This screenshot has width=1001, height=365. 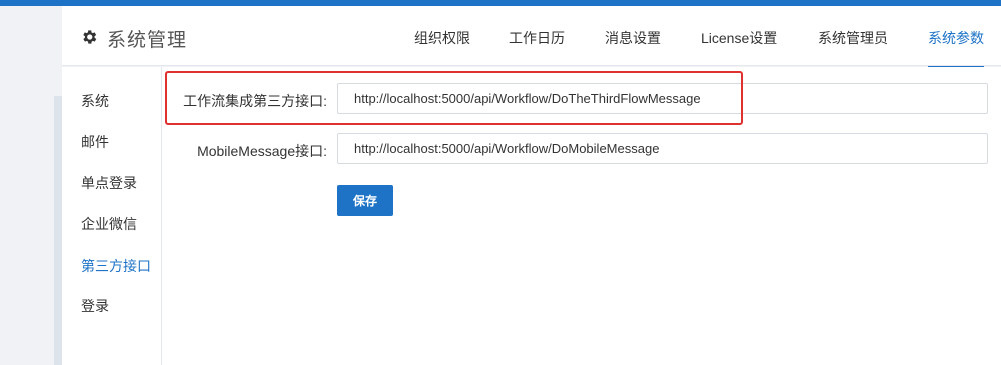 I want to click on mobile-message-api-input, so click(x=662, y=148).